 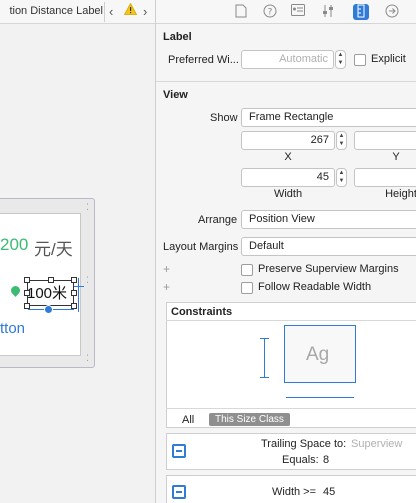 What do you see at coordinates (328, 219) in the screenshot?
I see `arrange-popup: Position View` at bounding box center [328, 219].